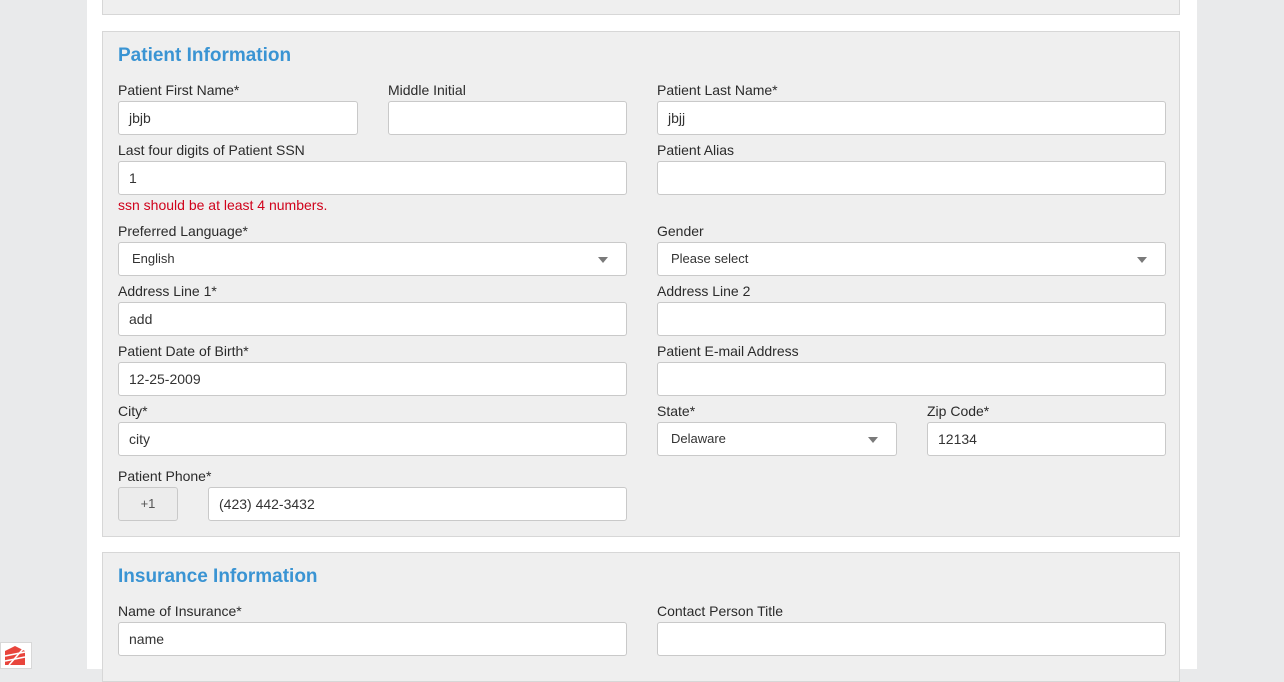 This screenshot has height=682, width=1284. I want to click on ssn-input: 1, so click(372, 178).